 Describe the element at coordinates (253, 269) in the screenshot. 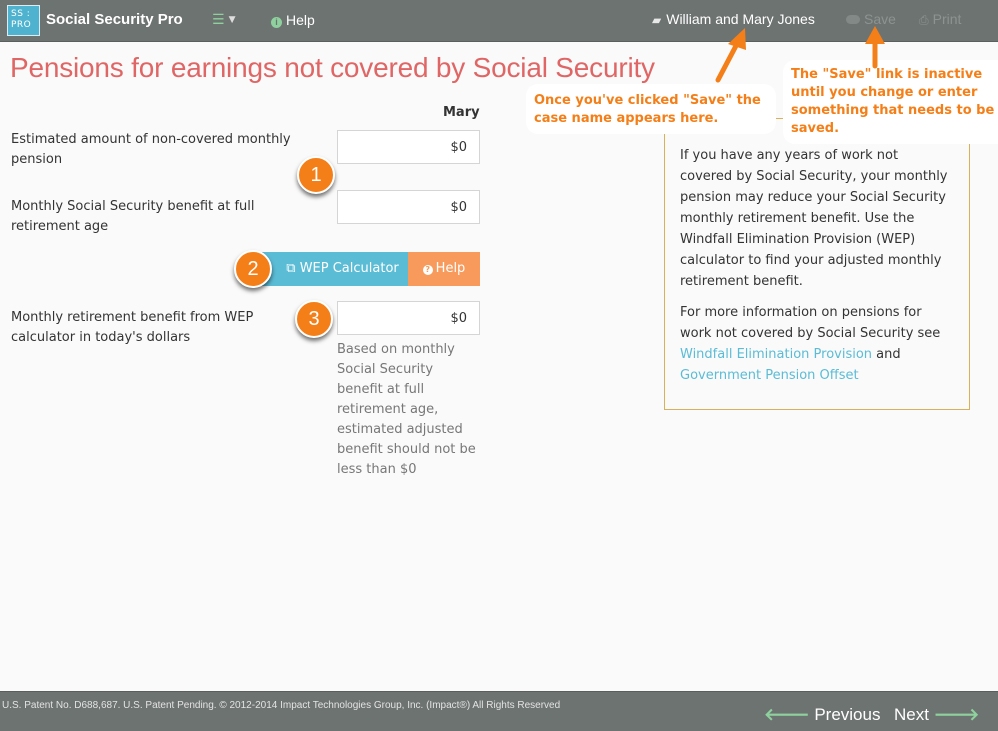

I see `step-badge-2: 2` at that location.